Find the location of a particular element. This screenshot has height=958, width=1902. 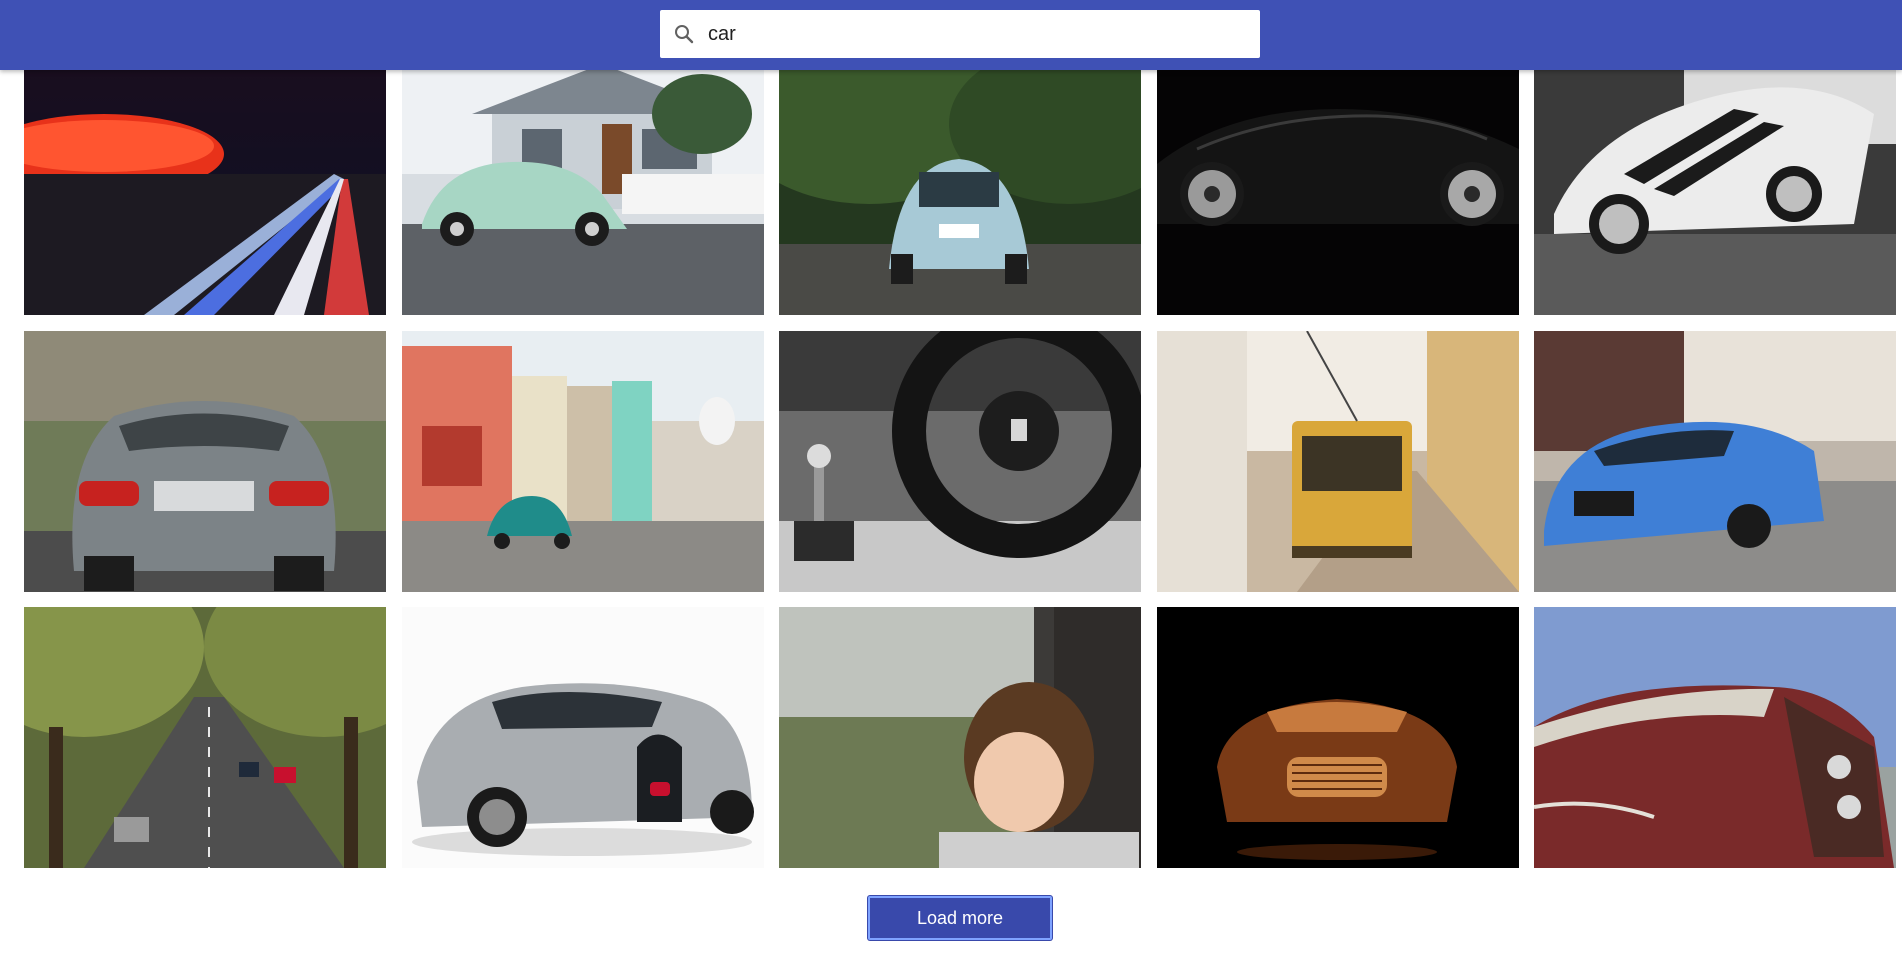

search-bar is located at coordinates (960, 34).